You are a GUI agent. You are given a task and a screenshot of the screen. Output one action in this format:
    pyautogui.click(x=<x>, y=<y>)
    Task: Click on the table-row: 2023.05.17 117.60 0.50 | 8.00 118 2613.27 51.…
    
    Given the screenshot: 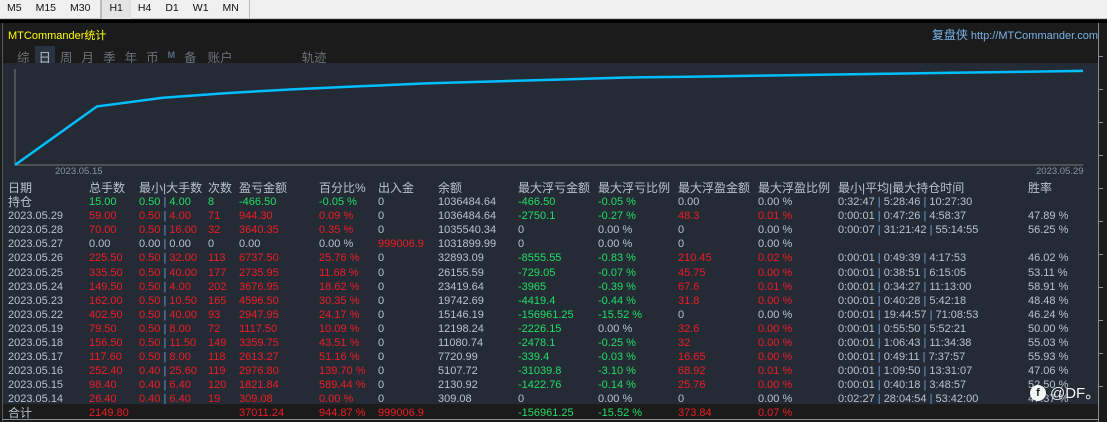 What is the action you would take?
    pyautogui.click(x=551, y=357)
    